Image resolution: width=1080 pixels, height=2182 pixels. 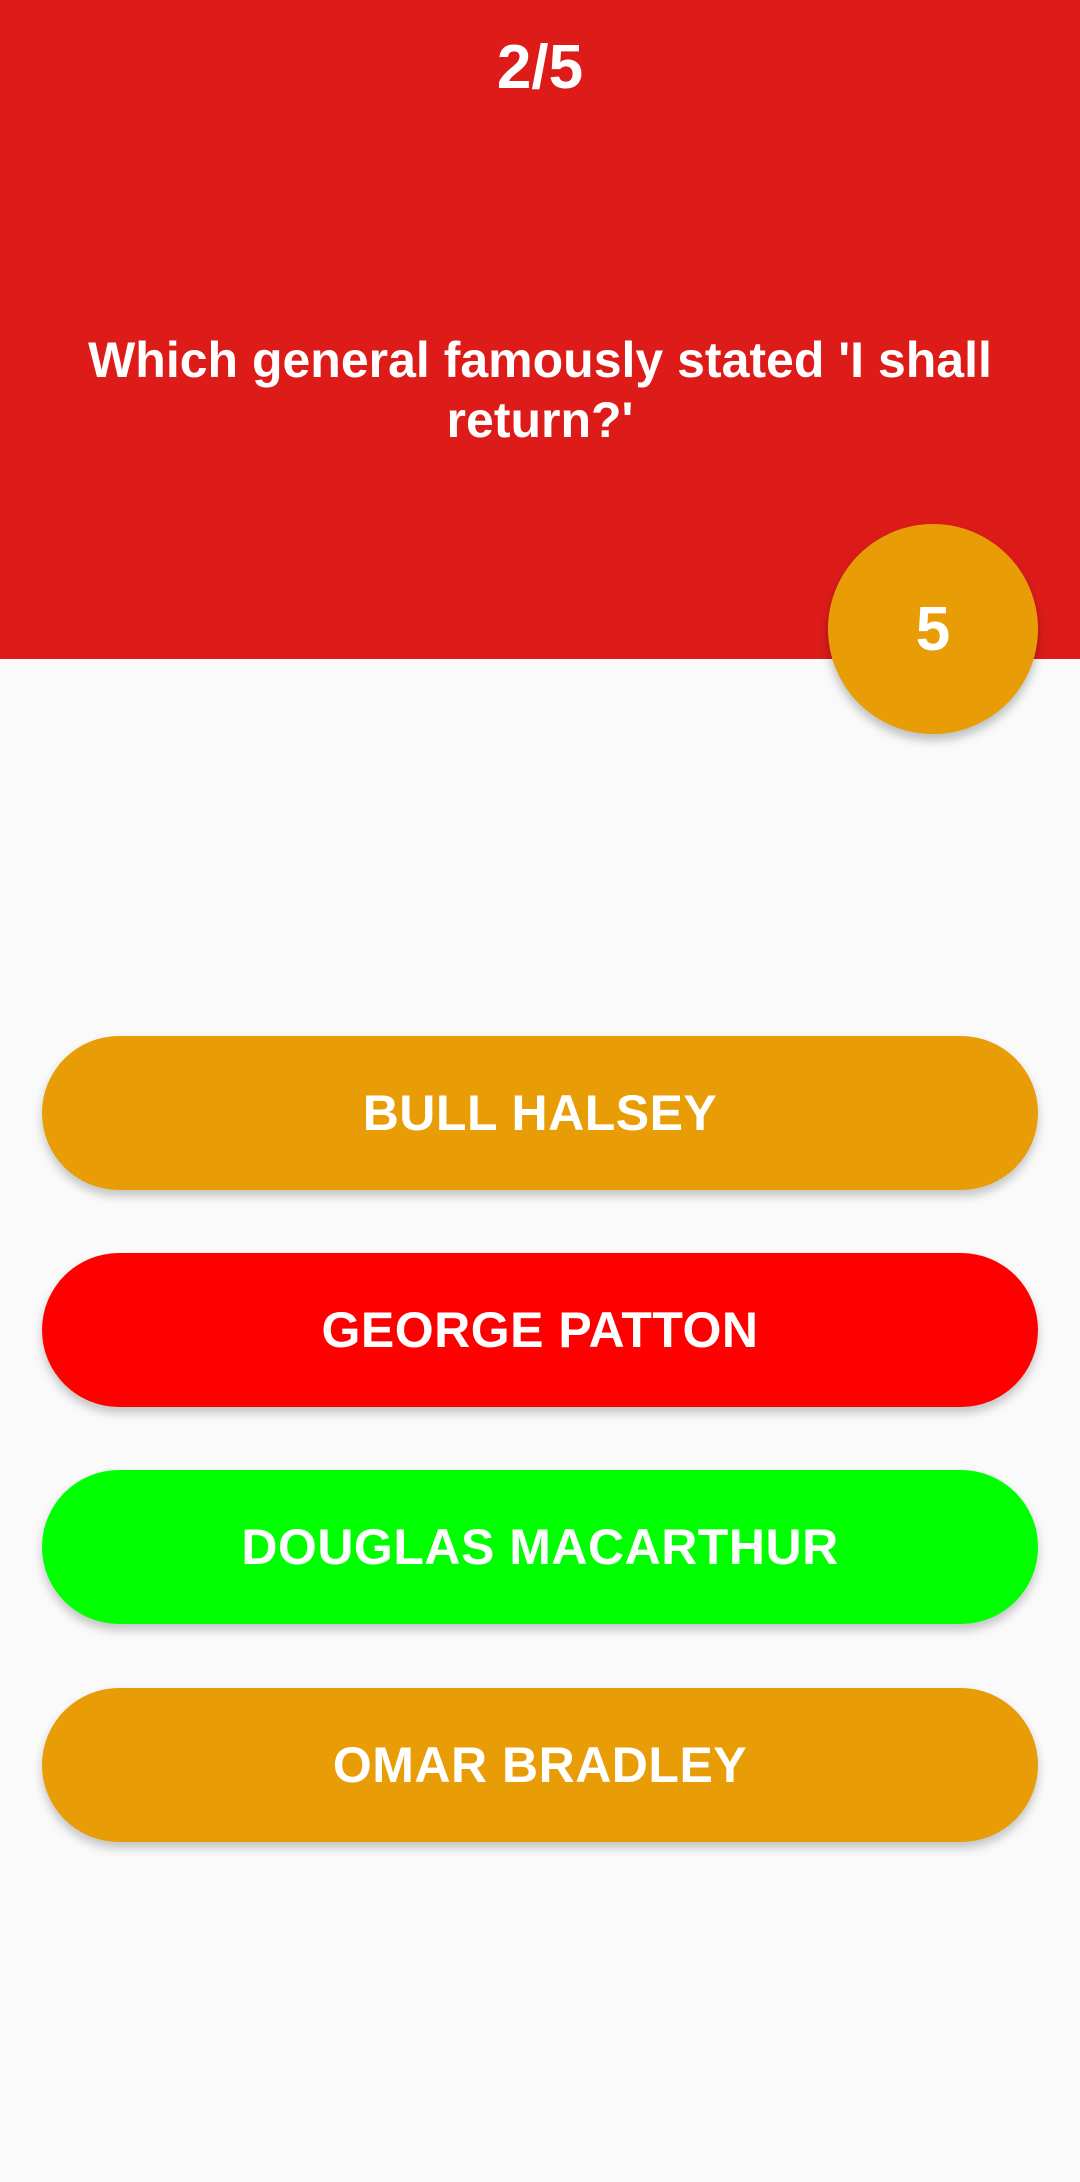 I want to click on answer-label: BULL HALSEY, so click(x=540, y=1113).